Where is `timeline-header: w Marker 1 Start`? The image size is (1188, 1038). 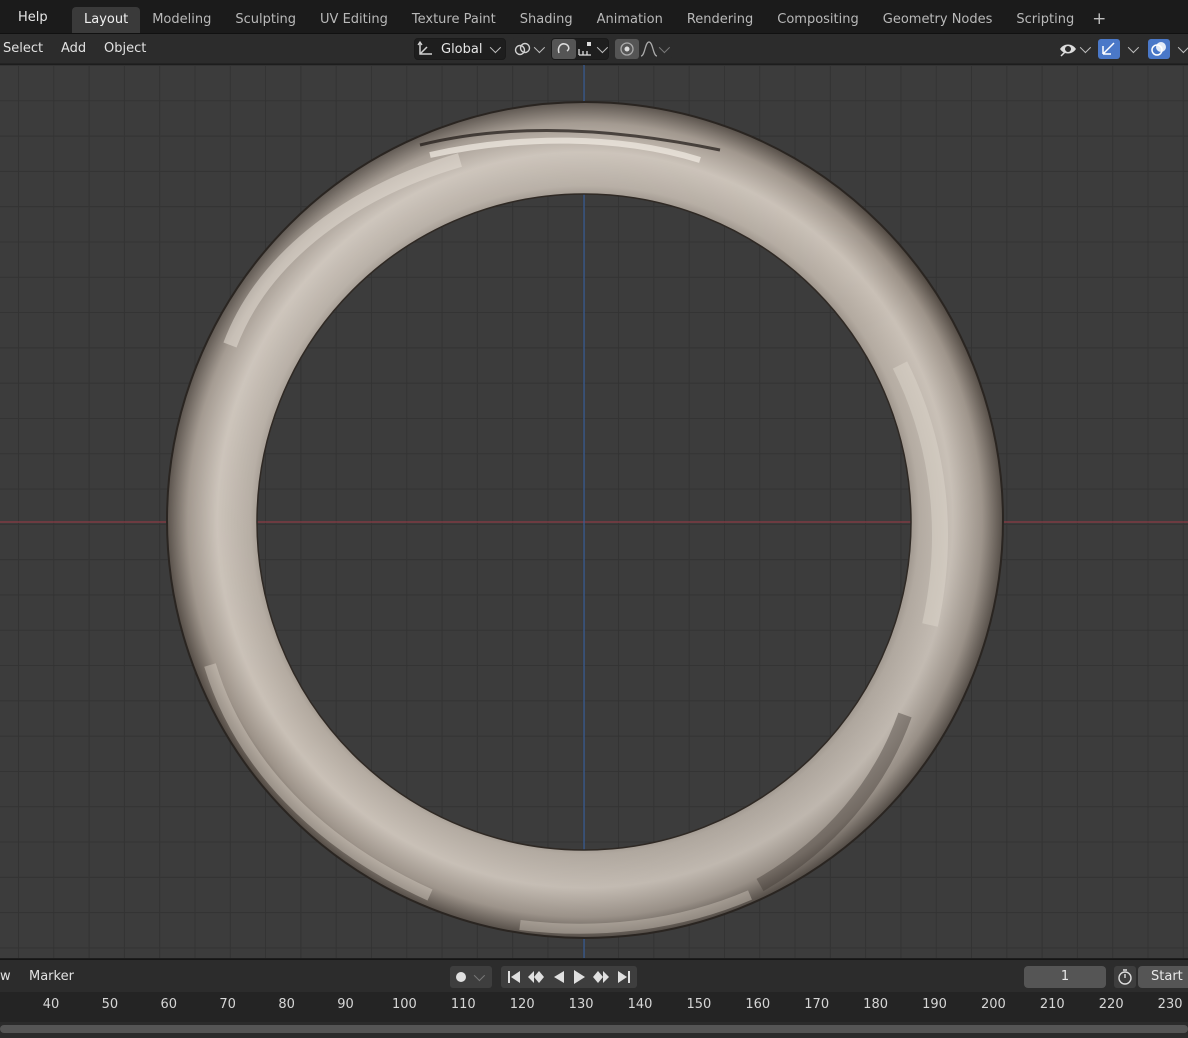 timeline-header: w Marker 1 Start is located at coordinates (594, 975).